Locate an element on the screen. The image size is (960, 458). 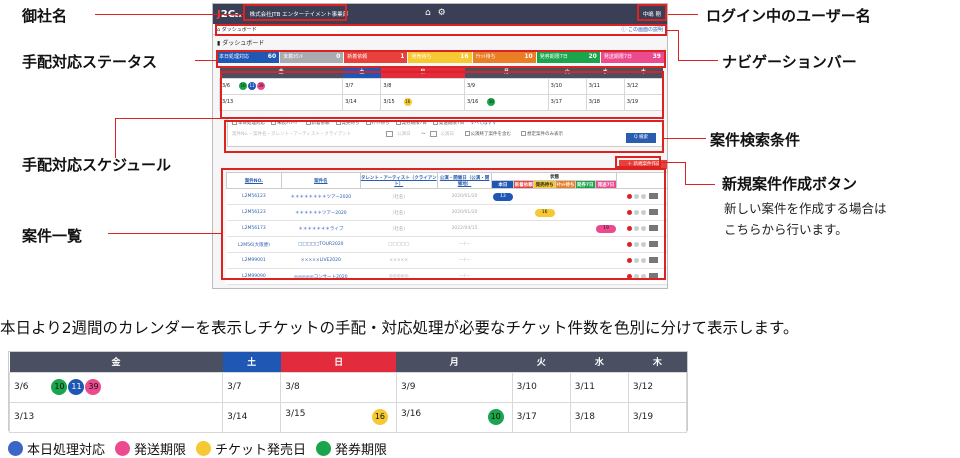
calendar-cell: 3/17 is located at coordinates (541, 417).